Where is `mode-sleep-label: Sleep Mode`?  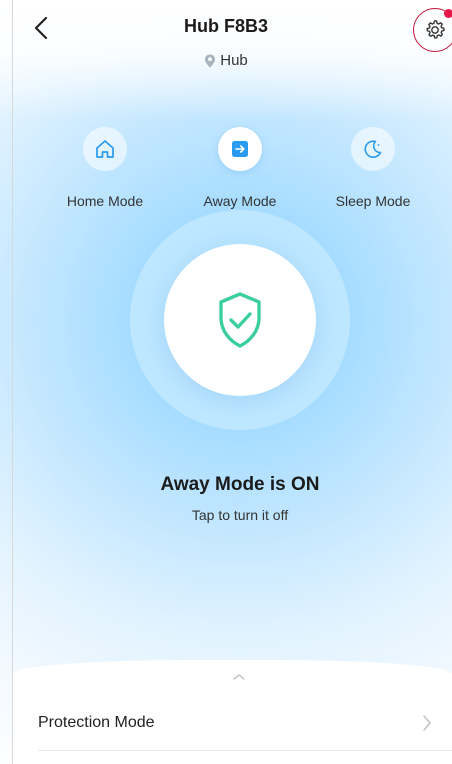
mode-sleep-label: Sleep Mode is located at coordinates (373, 201).